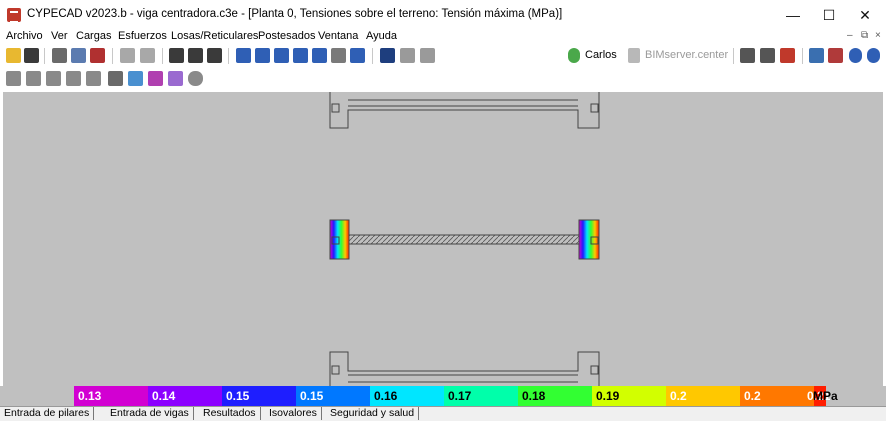  I want to click on menu-losas-reticulares: Losas/Reticulares, so click(214, 36).